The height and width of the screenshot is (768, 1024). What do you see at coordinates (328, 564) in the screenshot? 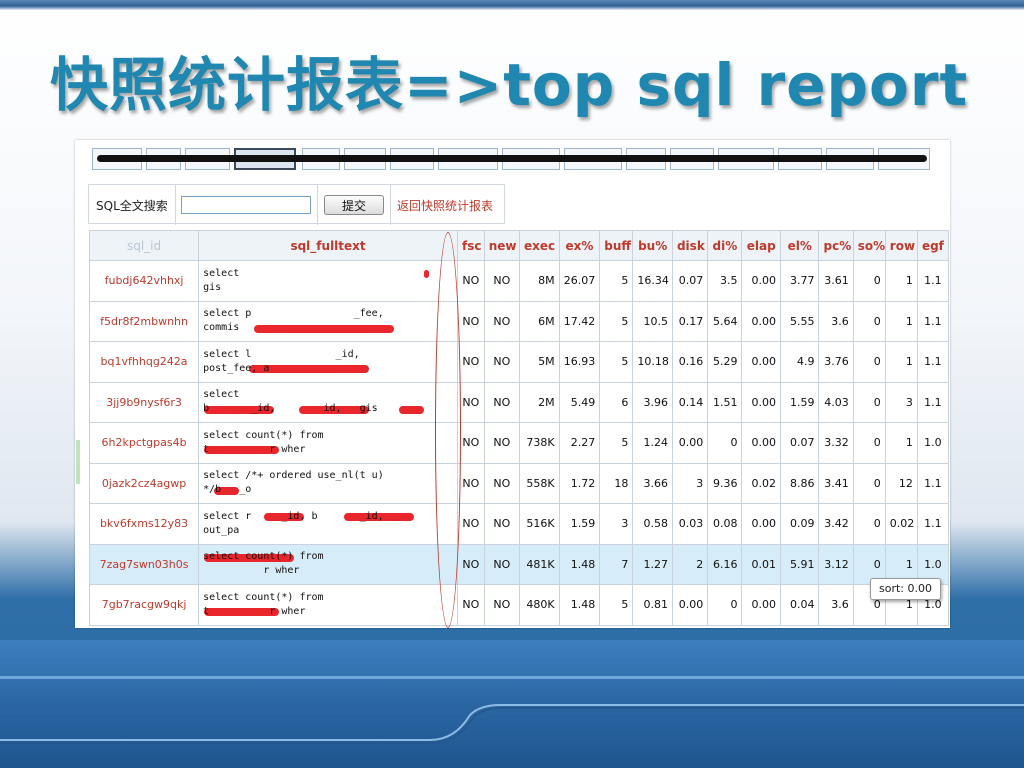
I see `sql-fulltext-cell: select count(*) from r wher` at bounding box center [328, 564].